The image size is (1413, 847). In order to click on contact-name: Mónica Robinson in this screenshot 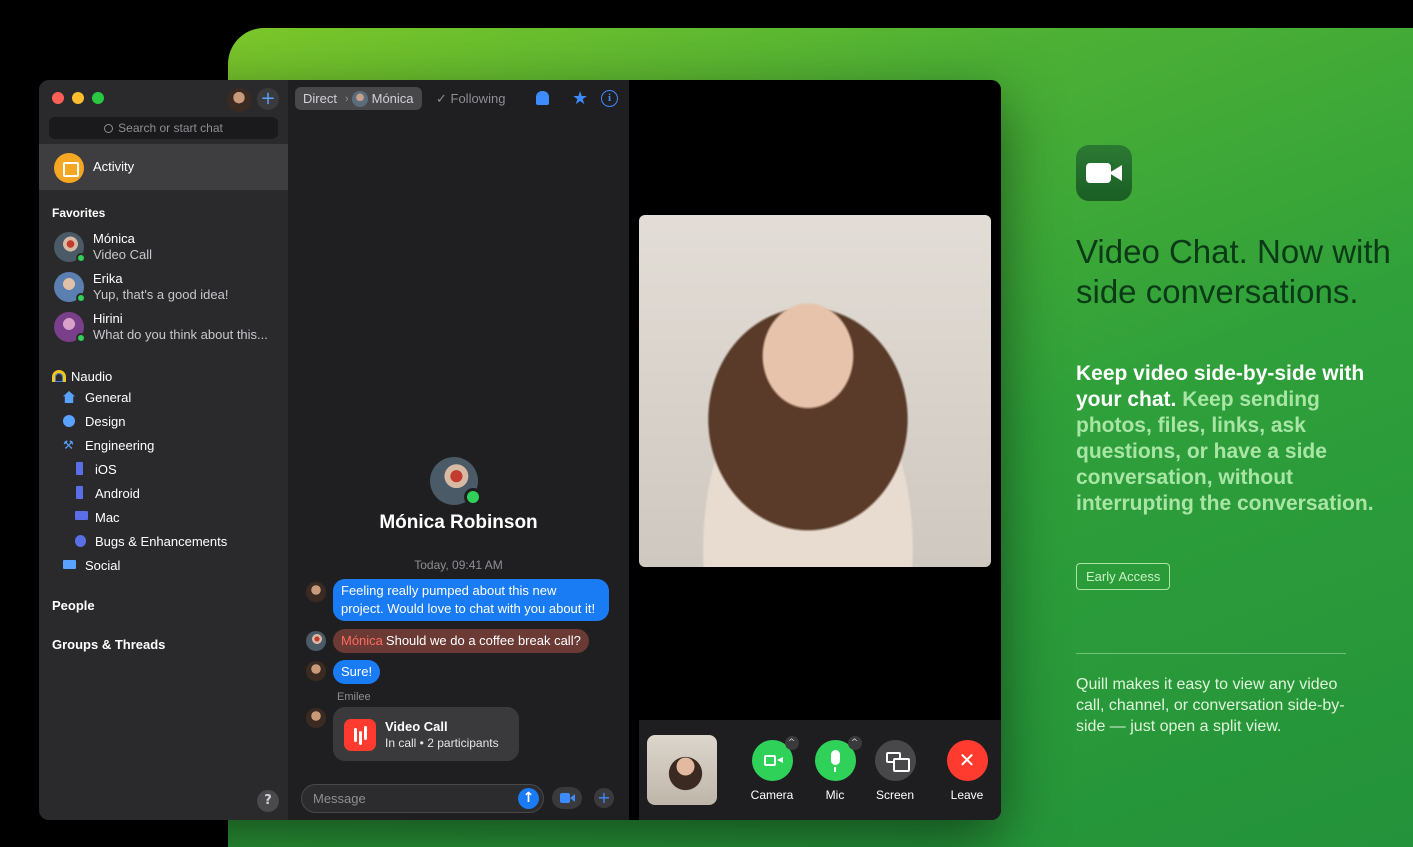, I will do `click(458, 522)`.